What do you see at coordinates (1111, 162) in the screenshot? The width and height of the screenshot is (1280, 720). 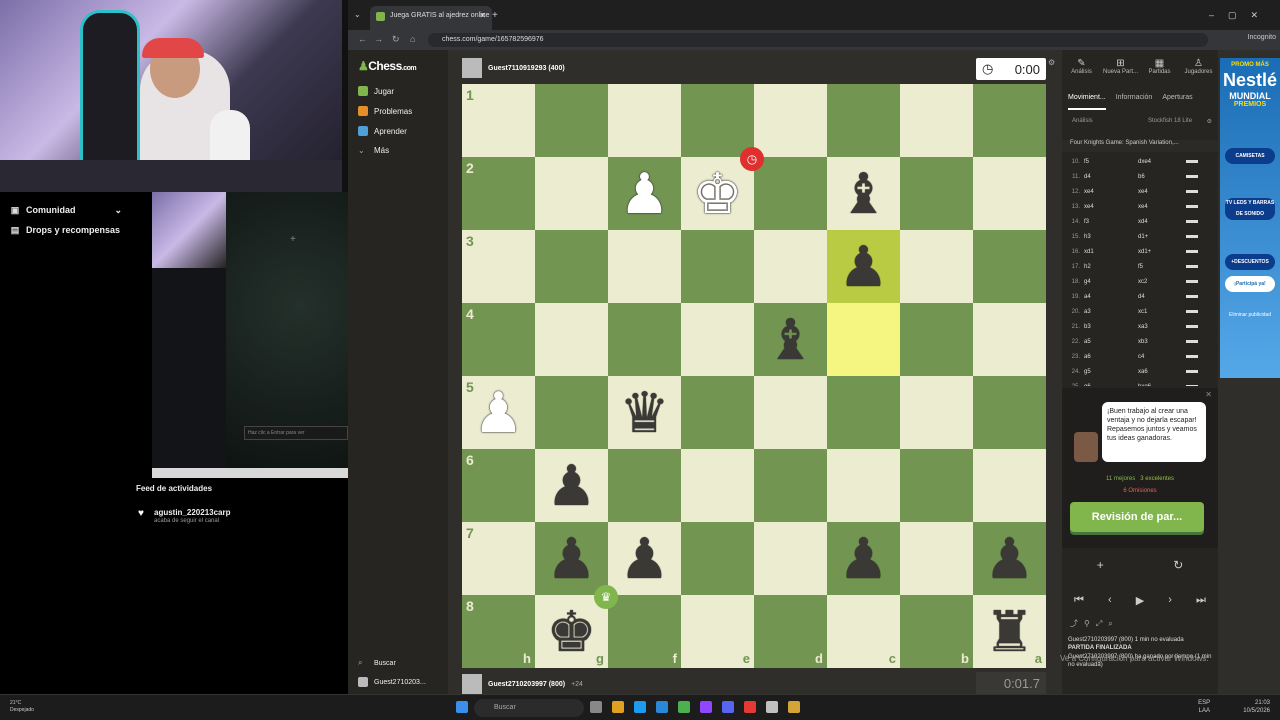 I see `white-move: f5` at bounding box center [1111, 162].